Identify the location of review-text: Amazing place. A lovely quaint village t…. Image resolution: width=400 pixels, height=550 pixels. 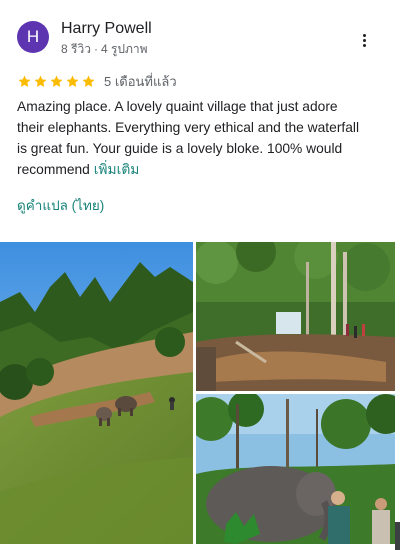
(192, 138).